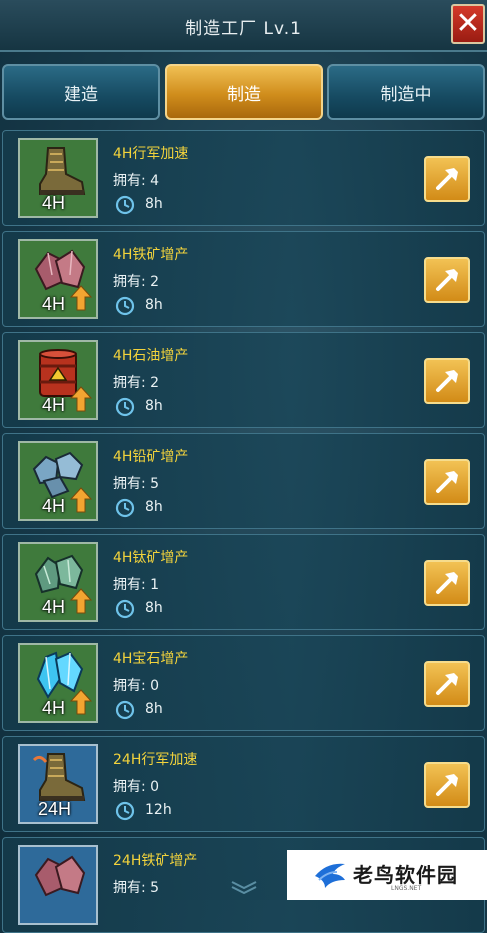 The image size is (487, 933). Describe the element at coordinates (136, 181) in the screenshot. I see `owned-count: 拥有: 4` at that location.